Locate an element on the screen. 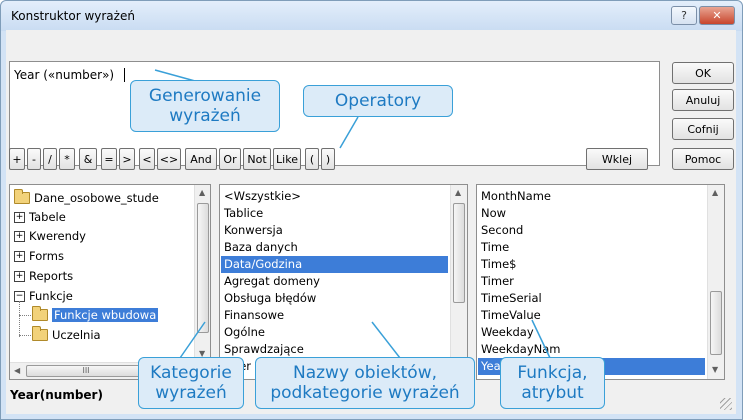 Image resolution: width=743 pixels, height=420 pixels. list-item: Agregat domeny is located at coordinates (272, 281).